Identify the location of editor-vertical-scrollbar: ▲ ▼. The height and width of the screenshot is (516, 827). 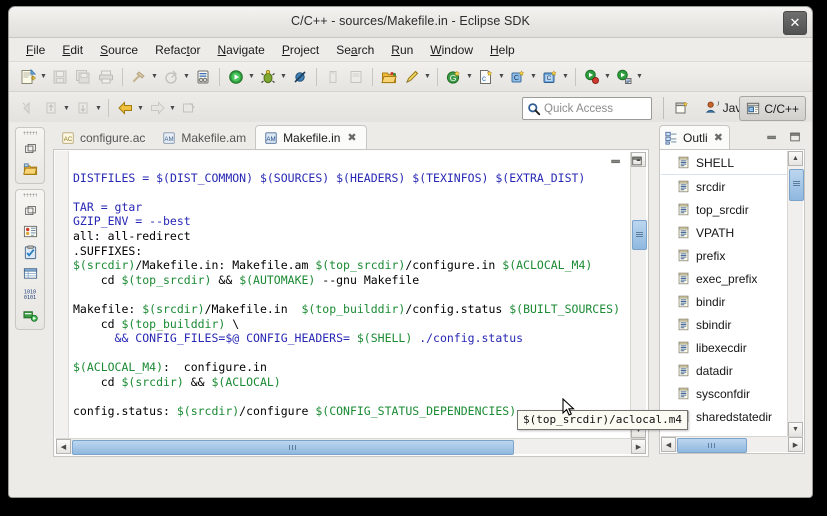
(638, 295).